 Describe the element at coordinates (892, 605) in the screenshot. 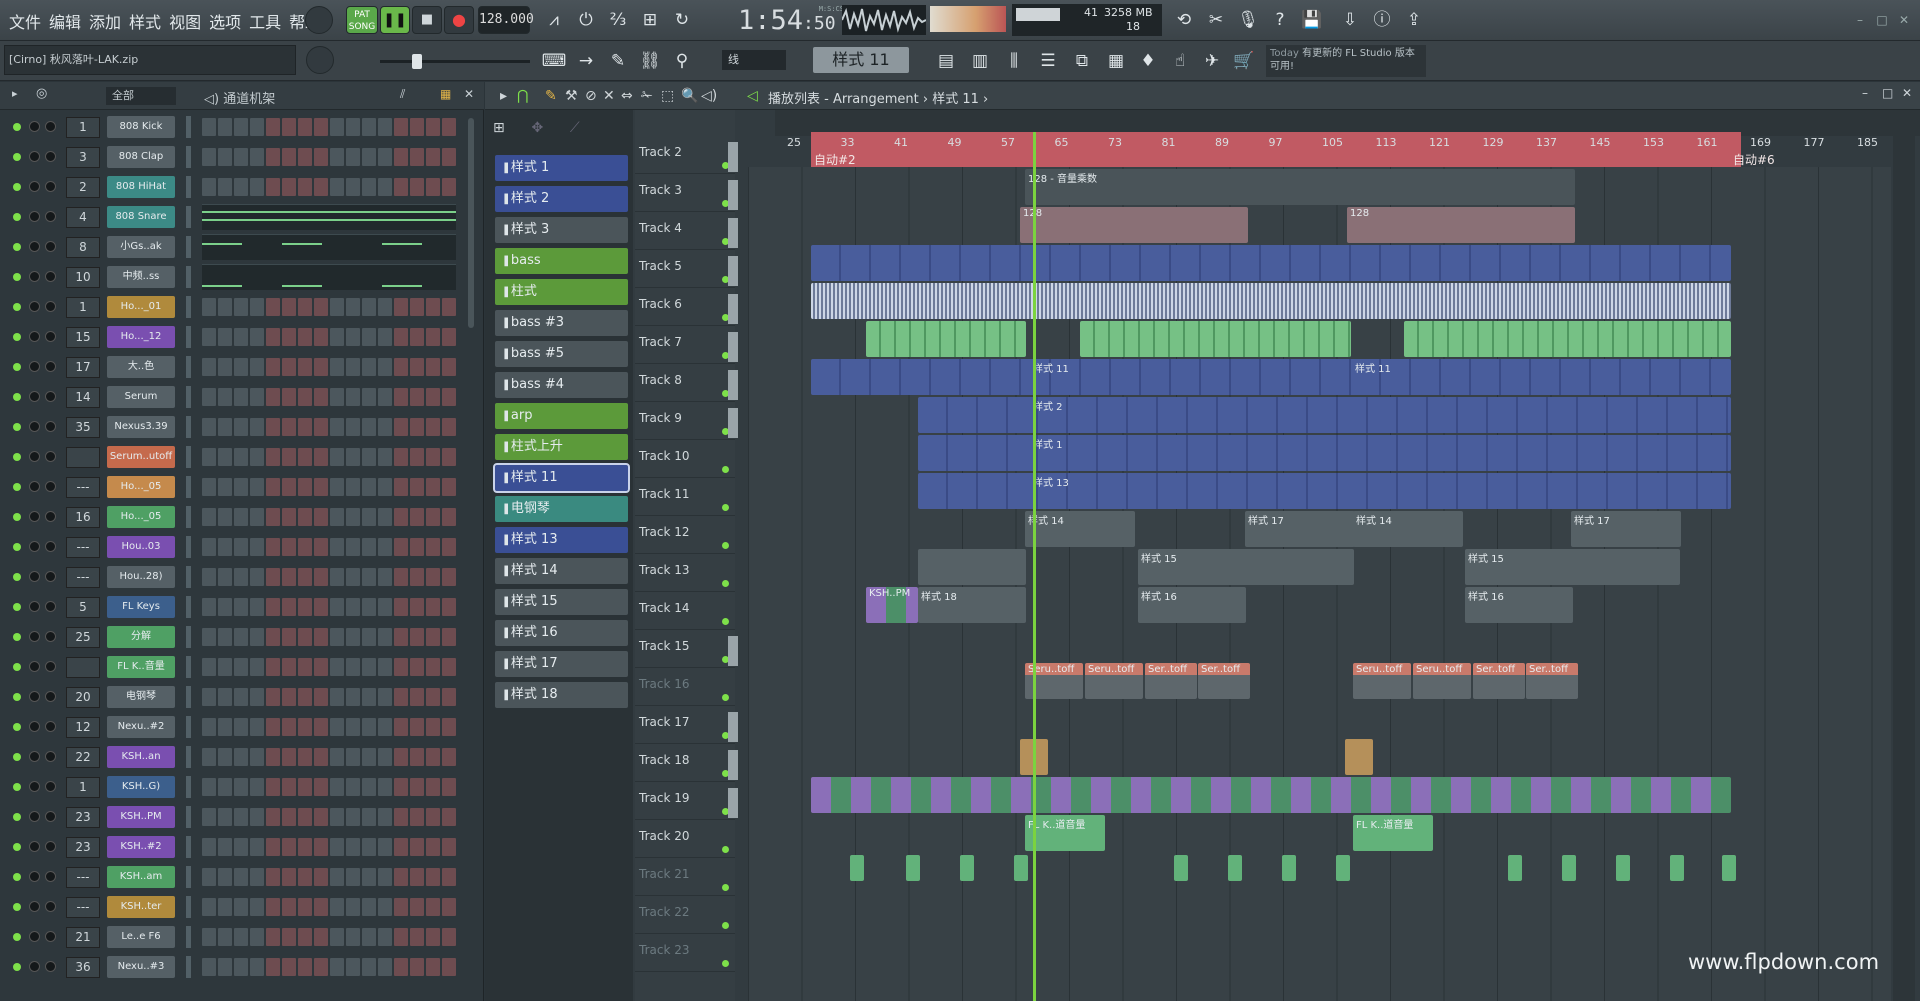

I see `playlist-clip: KSH..PM` at that location.